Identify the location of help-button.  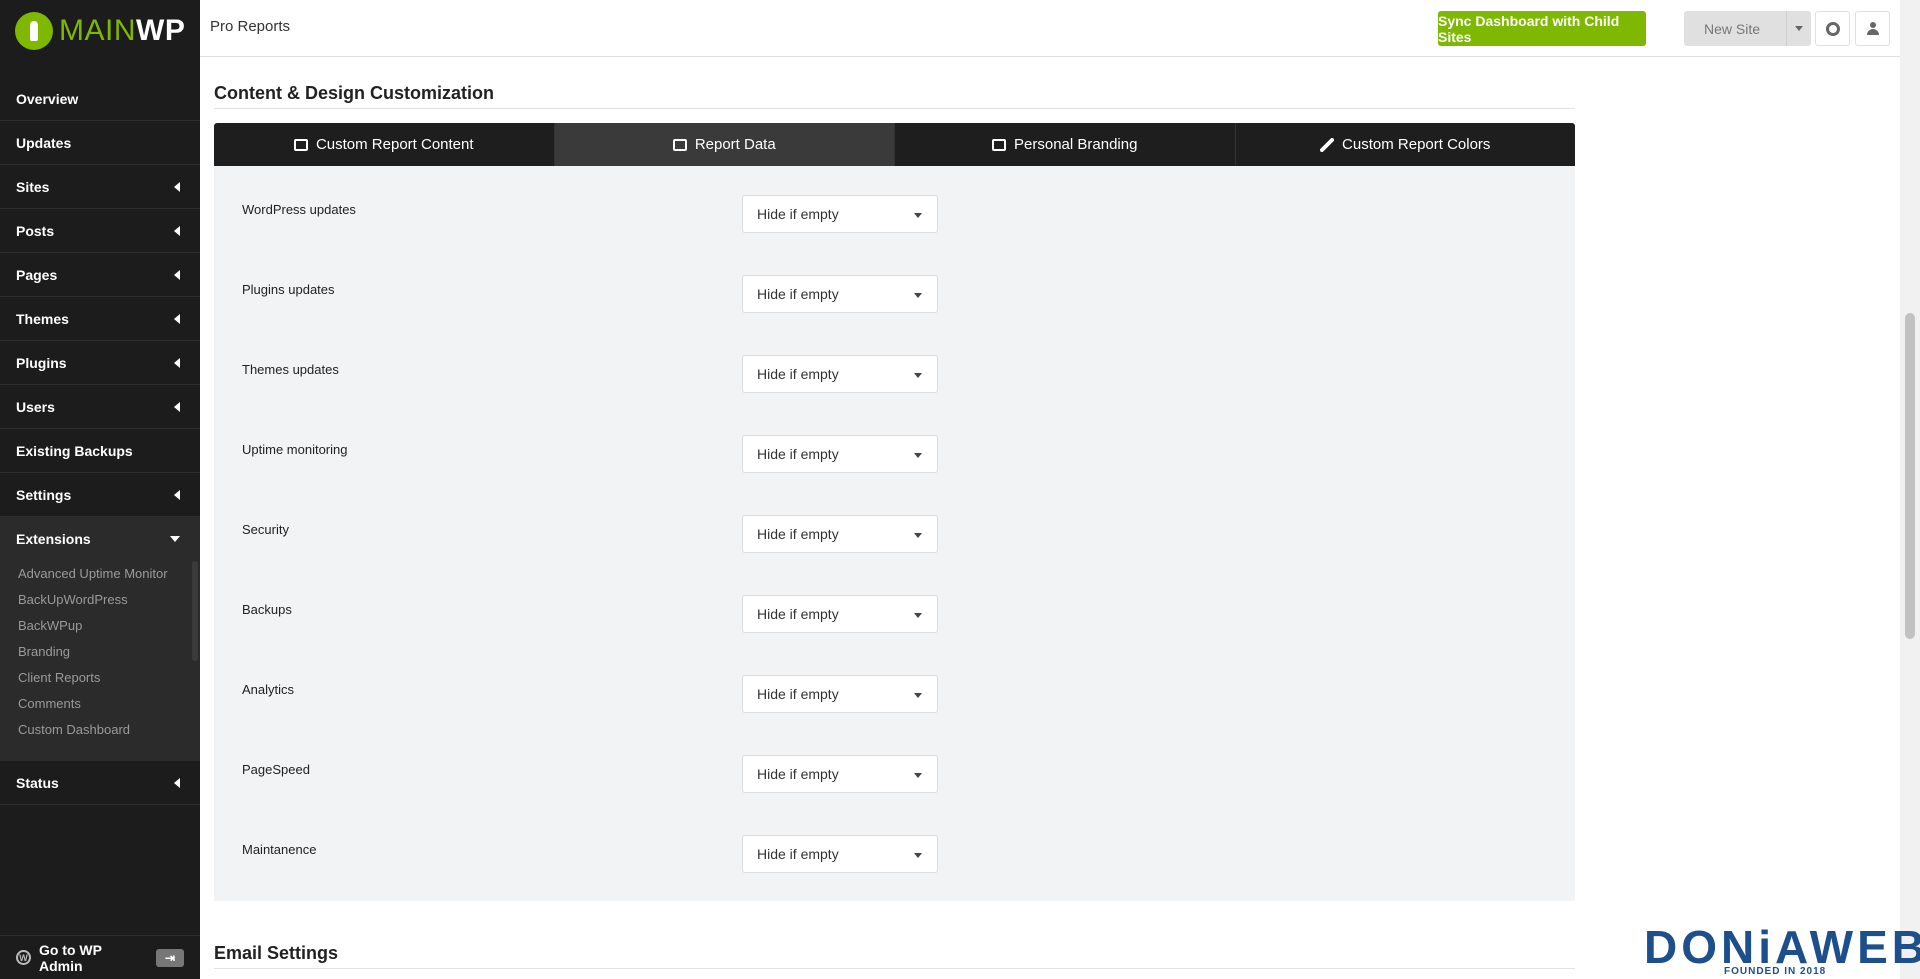
(1832, 28).